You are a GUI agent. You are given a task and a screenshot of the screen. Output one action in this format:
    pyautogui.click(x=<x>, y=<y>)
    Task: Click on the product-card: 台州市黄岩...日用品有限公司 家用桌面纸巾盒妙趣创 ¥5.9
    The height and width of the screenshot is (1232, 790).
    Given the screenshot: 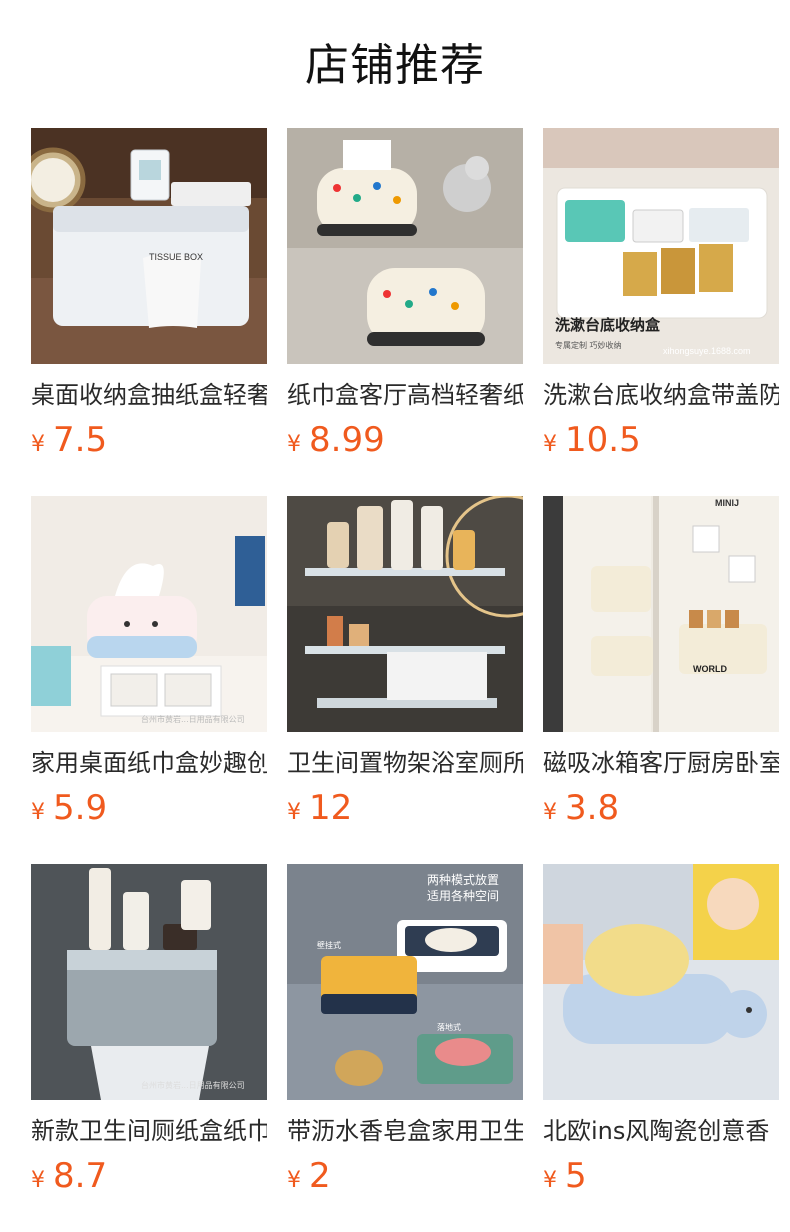 What is the action you would take?
    pyautogui.click(x=149, y=663)
    